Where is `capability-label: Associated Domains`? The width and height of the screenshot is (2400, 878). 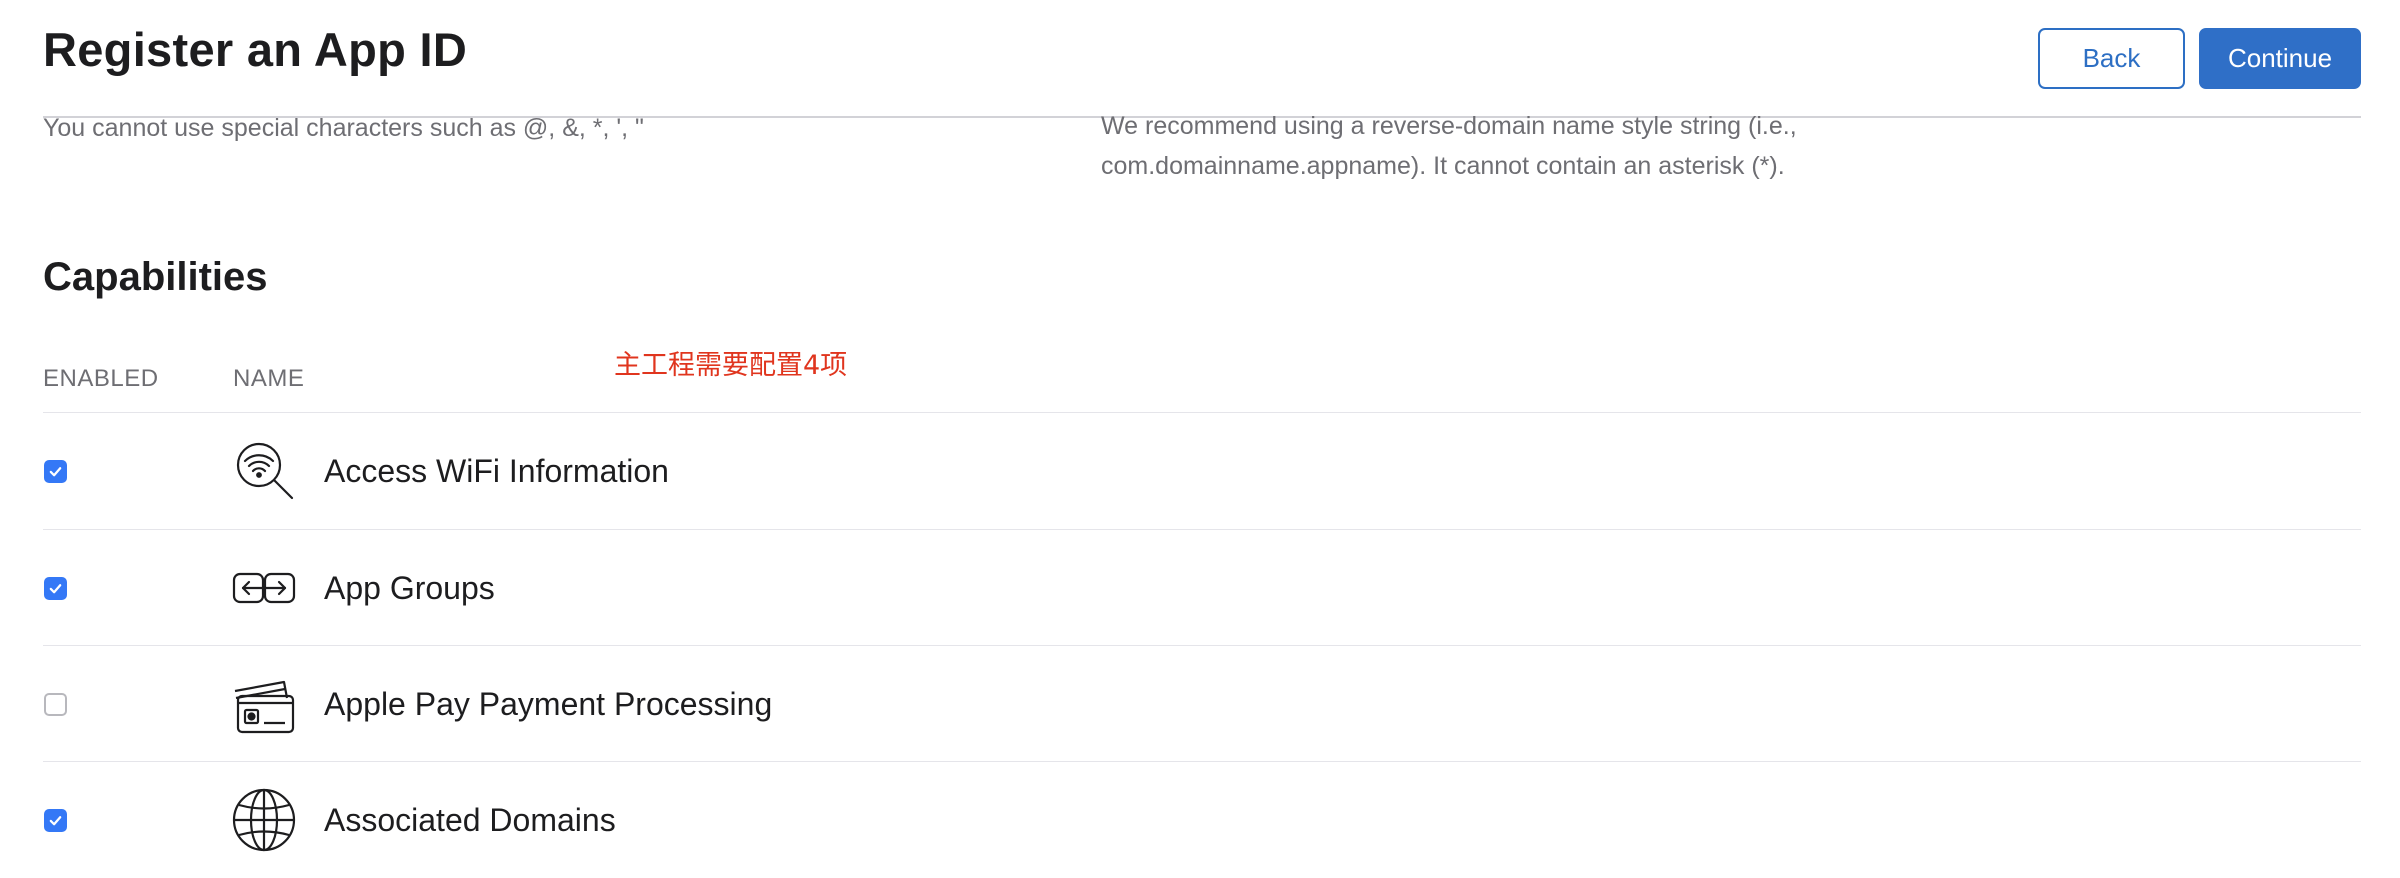 capability-label: Associated Domains is located at coordinates (470, 820).